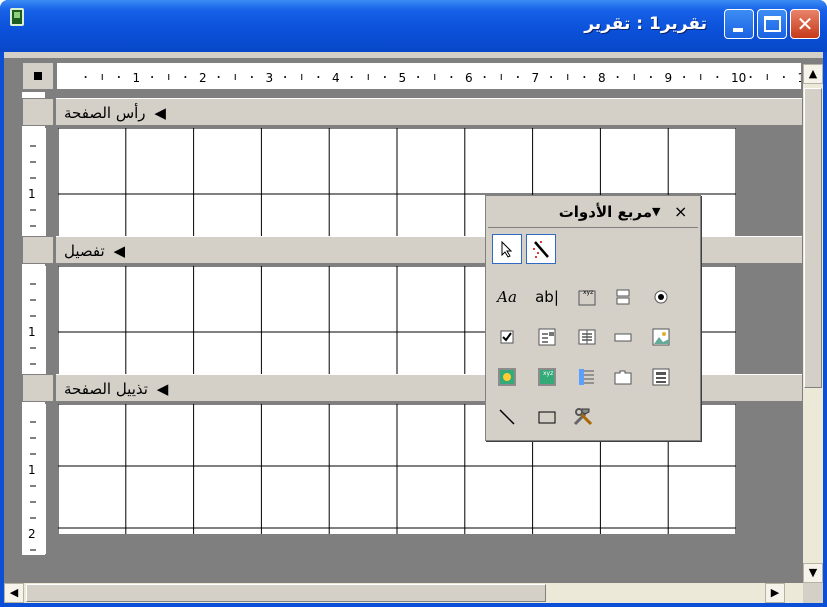 The image size is (827, 607). I want to click on bound-object-frame-tool: xyz, so click(547, 377).